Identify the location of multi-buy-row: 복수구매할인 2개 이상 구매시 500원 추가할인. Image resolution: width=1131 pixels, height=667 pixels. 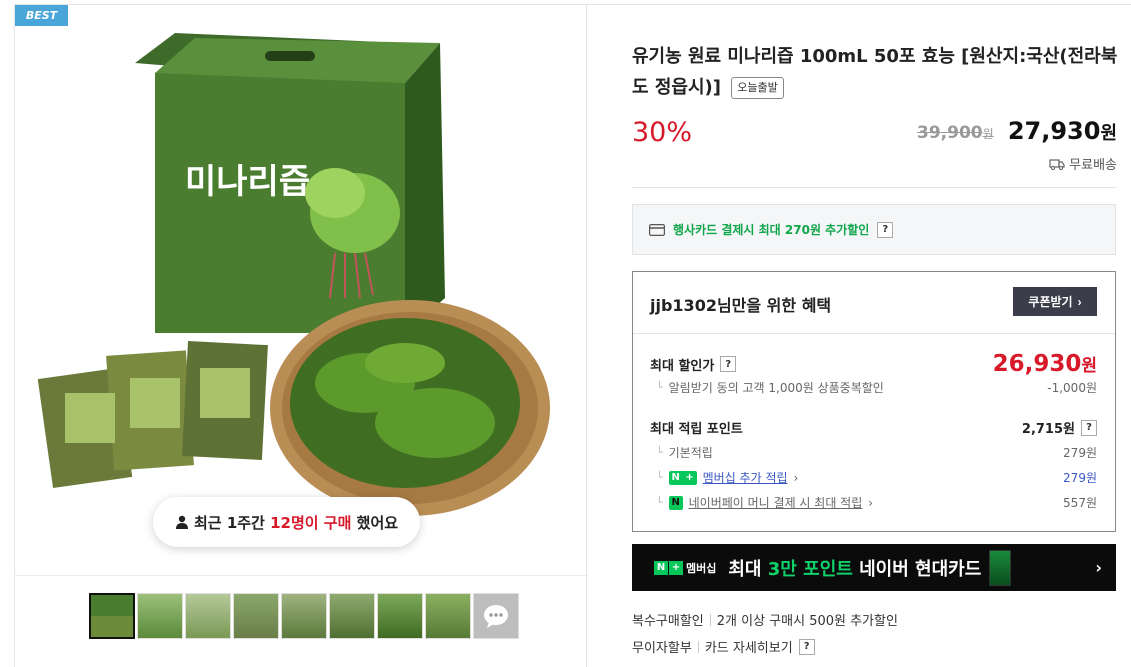
(765, 619).